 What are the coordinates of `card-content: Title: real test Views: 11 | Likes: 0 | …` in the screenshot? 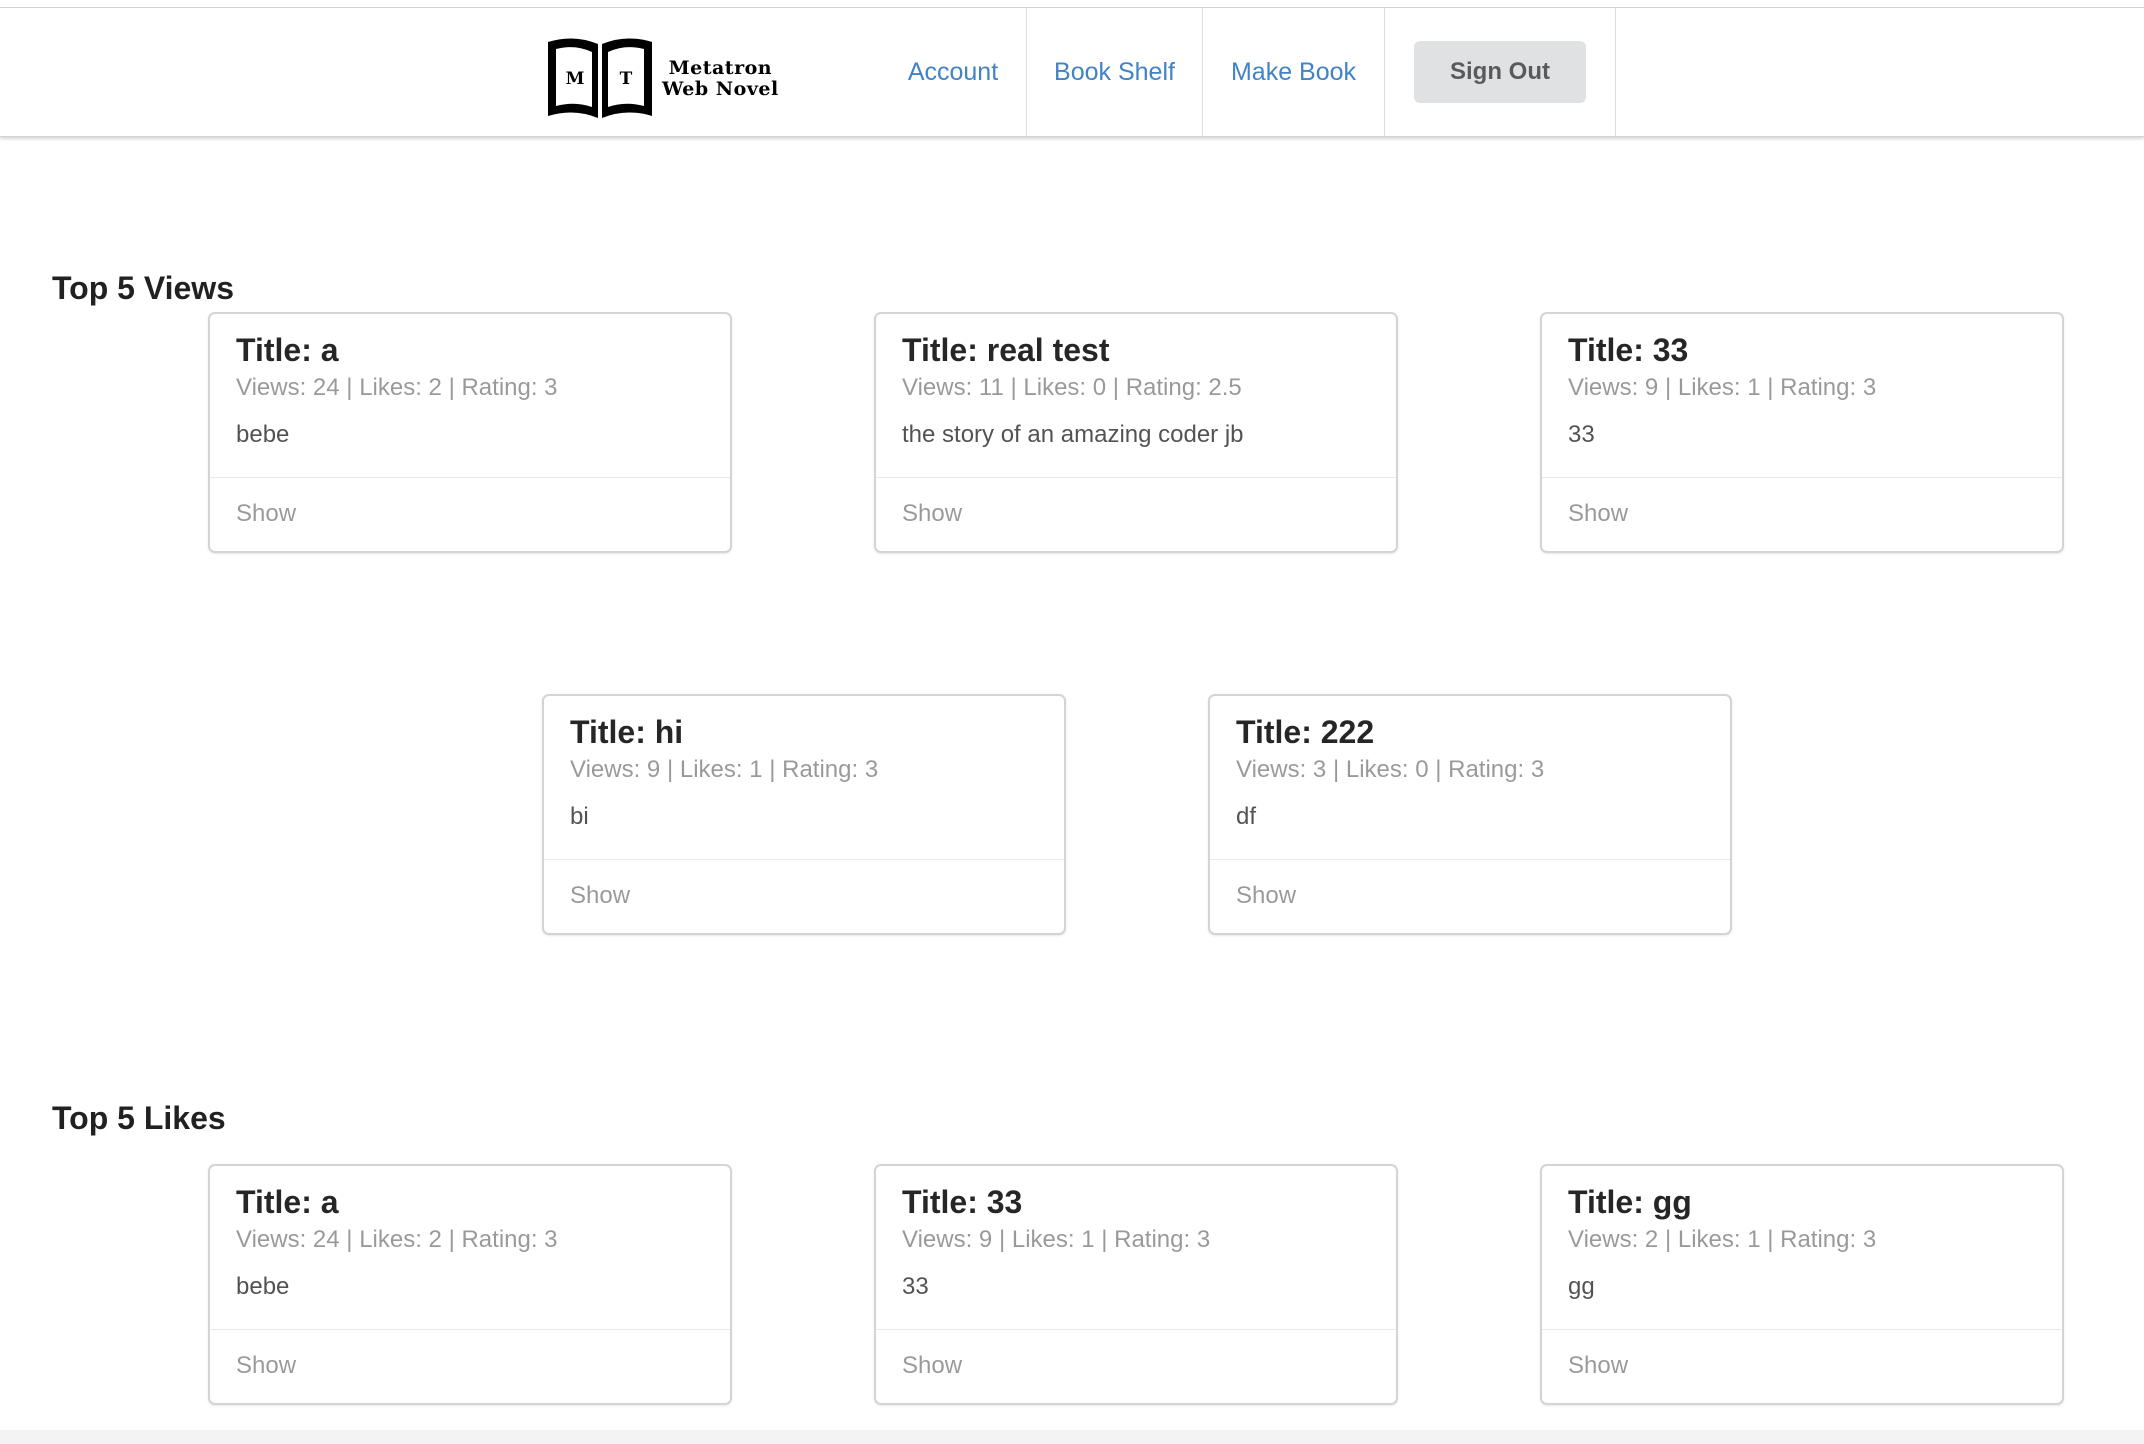 It's located at (1136, 396).